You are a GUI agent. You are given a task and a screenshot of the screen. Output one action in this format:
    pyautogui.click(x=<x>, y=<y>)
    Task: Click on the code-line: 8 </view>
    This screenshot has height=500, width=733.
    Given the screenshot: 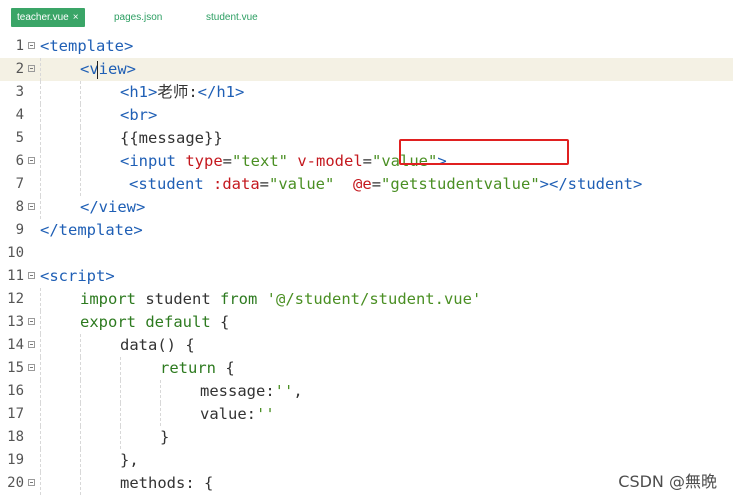 What is the action you would take?
    pyautogui.click(x=366, y=207)
    